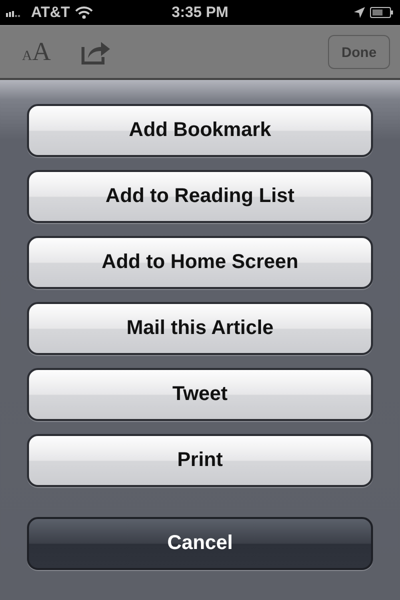 The width and height of the screenshot is (400, 600). Describe the element at coordinates (50, 12) in the screenshot. I see `carrier-name: AT&T` at that location.